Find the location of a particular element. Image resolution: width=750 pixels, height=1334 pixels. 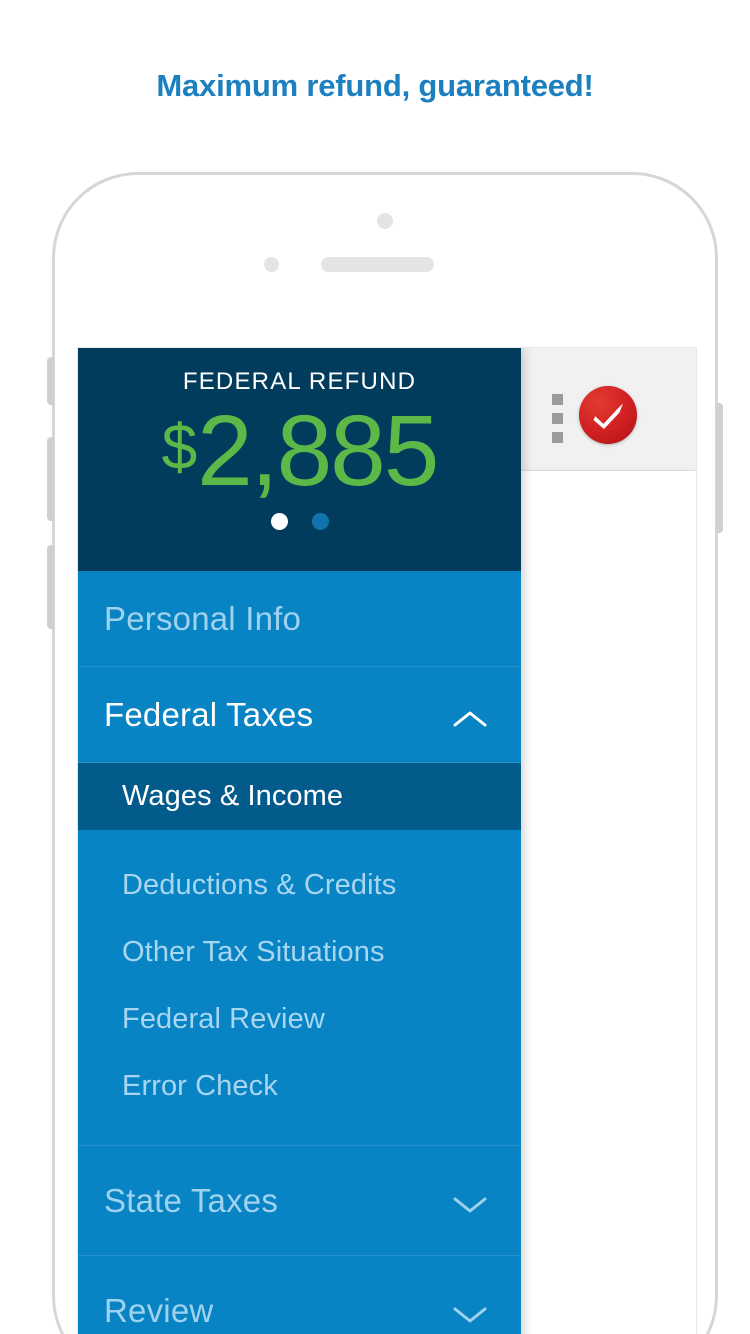

sidebar-item-label: Federal Taxes is located at coordinates (209, 714).